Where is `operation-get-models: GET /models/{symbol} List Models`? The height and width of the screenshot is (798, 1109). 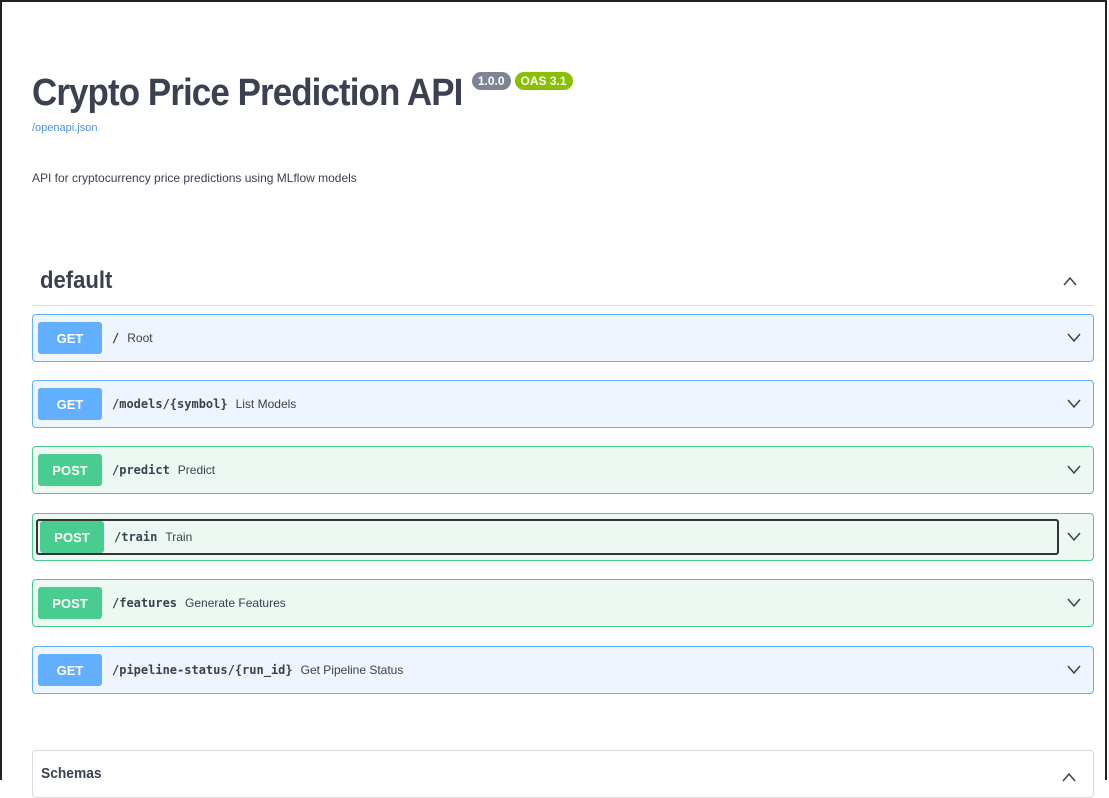
operation-get-models: GET /models/{symbol} List Models is located at coordinates (563, 404).